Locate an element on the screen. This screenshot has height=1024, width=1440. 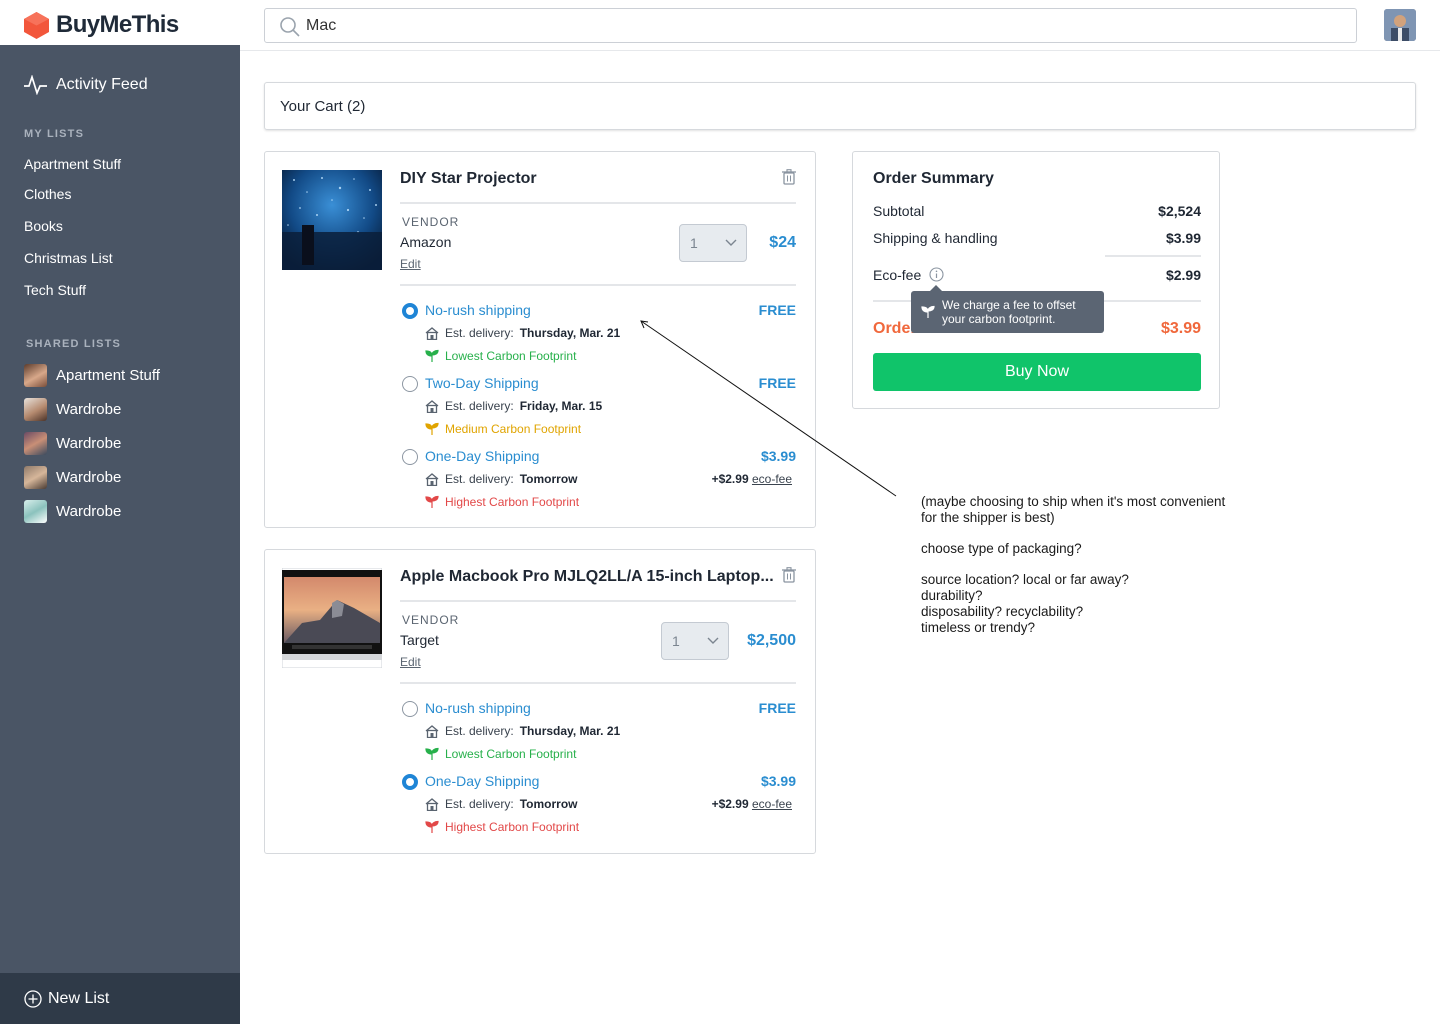
my-lists-heading: MY LISTS is located at coordinates (54, 134).